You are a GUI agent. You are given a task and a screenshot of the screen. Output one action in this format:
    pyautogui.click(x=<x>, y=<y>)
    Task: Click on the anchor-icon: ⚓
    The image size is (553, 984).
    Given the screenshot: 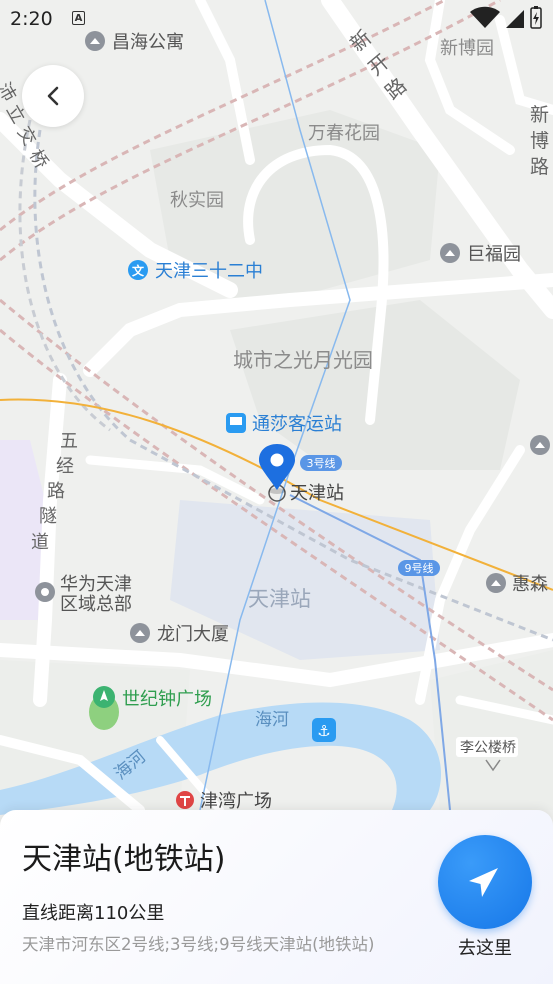 What is the action you would take?
    pyautogui.click(x=323, y=731)
    